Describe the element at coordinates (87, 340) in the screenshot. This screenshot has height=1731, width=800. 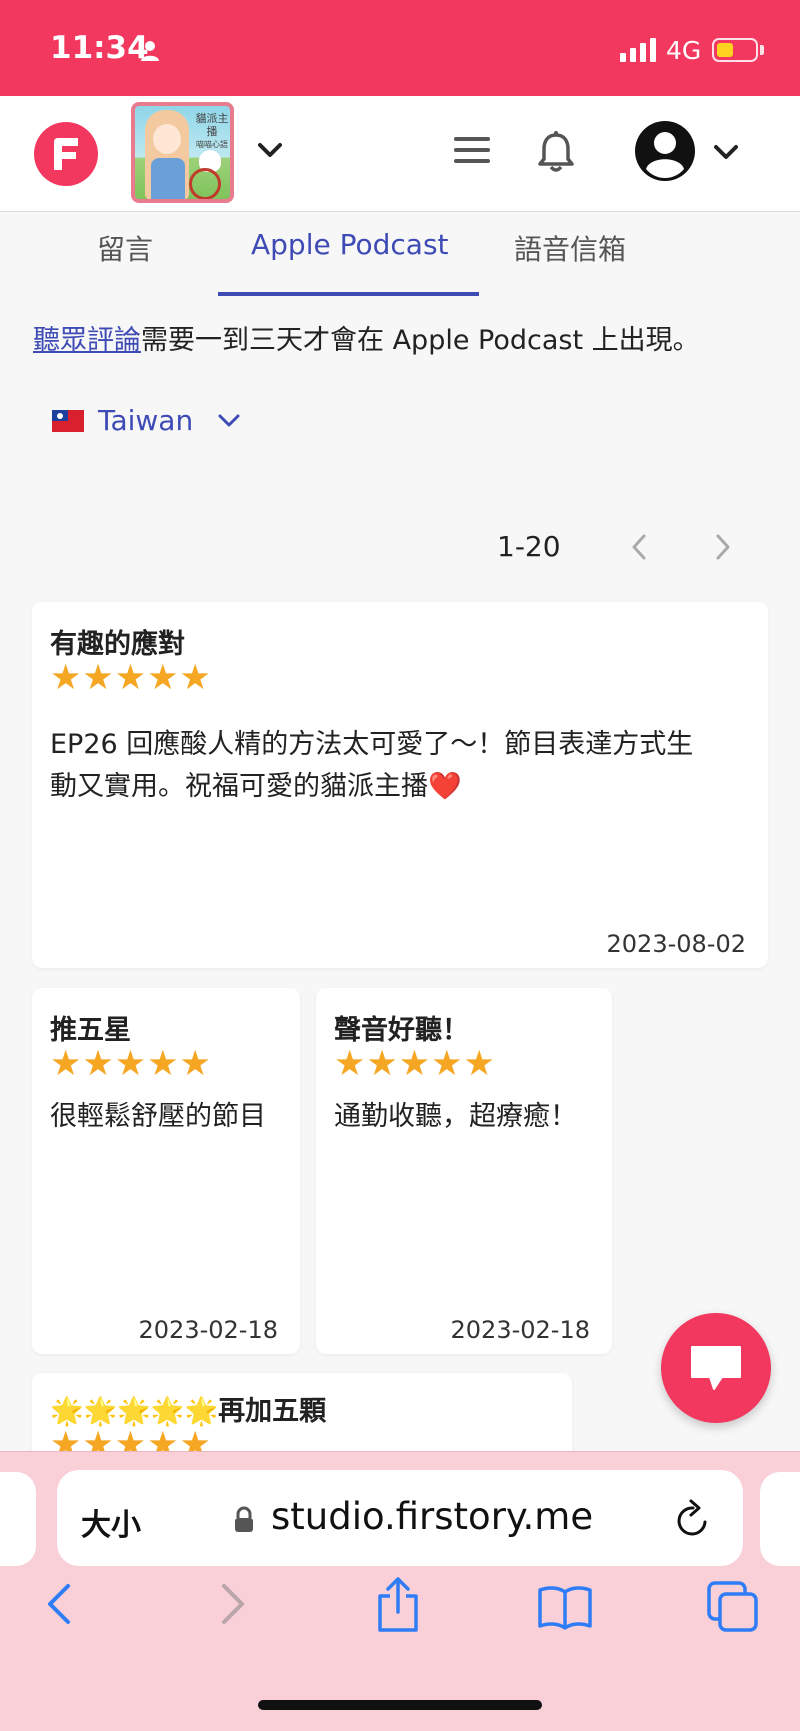
I see `listener-reviews-link: 聽眾評論` at that location.